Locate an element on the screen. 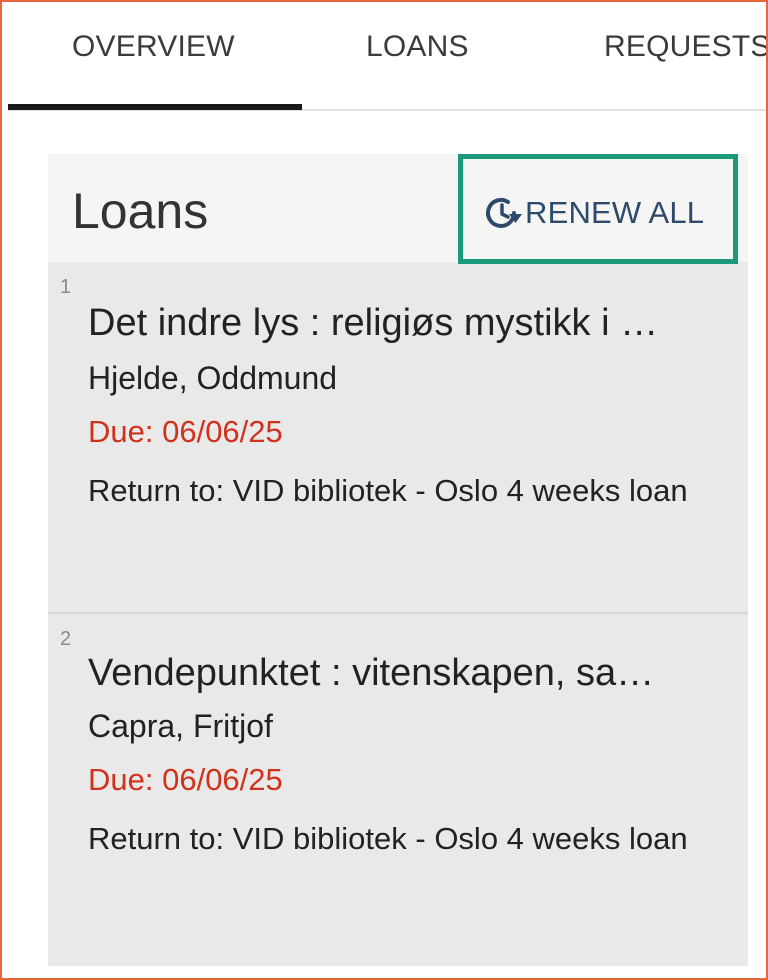  loan-index: 1 is located at coordinates (66, 287).